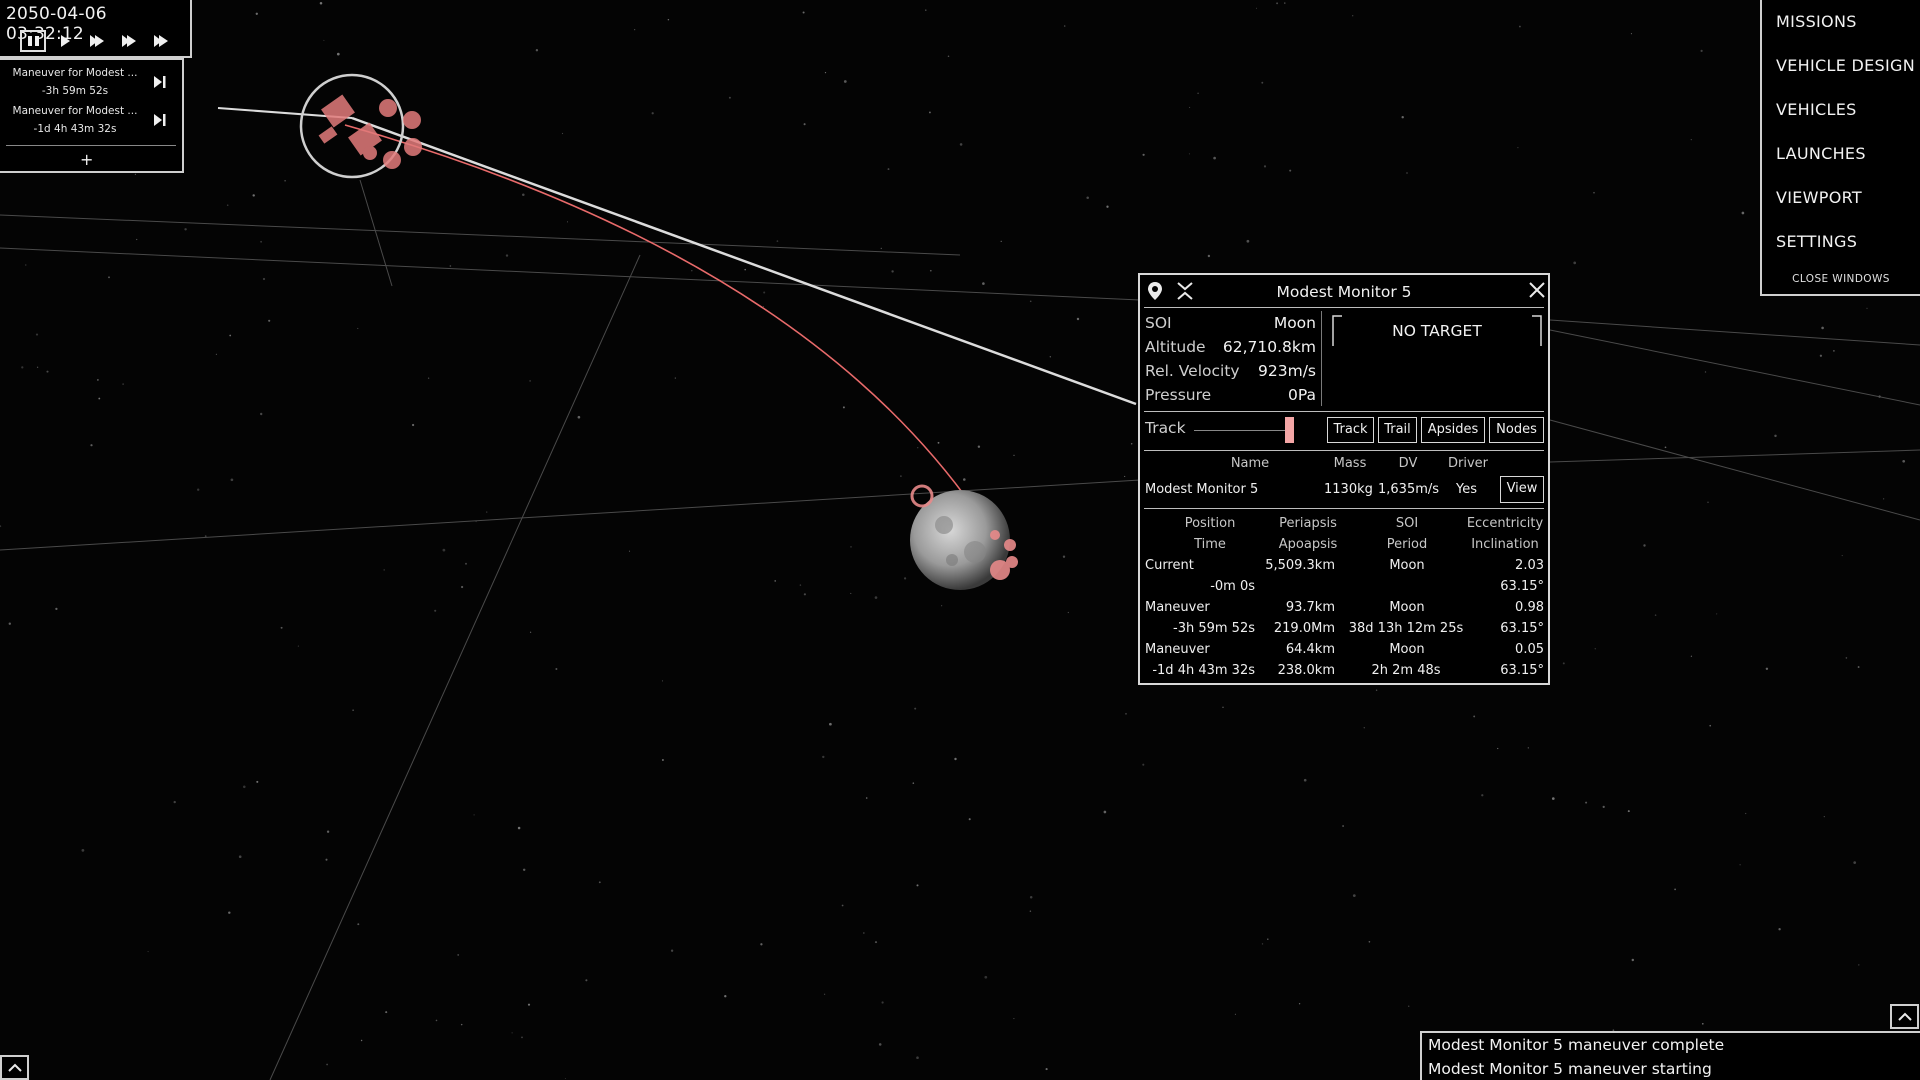 This screenshot has width=1920, height=1080. I want to click on menu-item-vehicle-design: VEHICLE DESIGN, so click(1845, 65).